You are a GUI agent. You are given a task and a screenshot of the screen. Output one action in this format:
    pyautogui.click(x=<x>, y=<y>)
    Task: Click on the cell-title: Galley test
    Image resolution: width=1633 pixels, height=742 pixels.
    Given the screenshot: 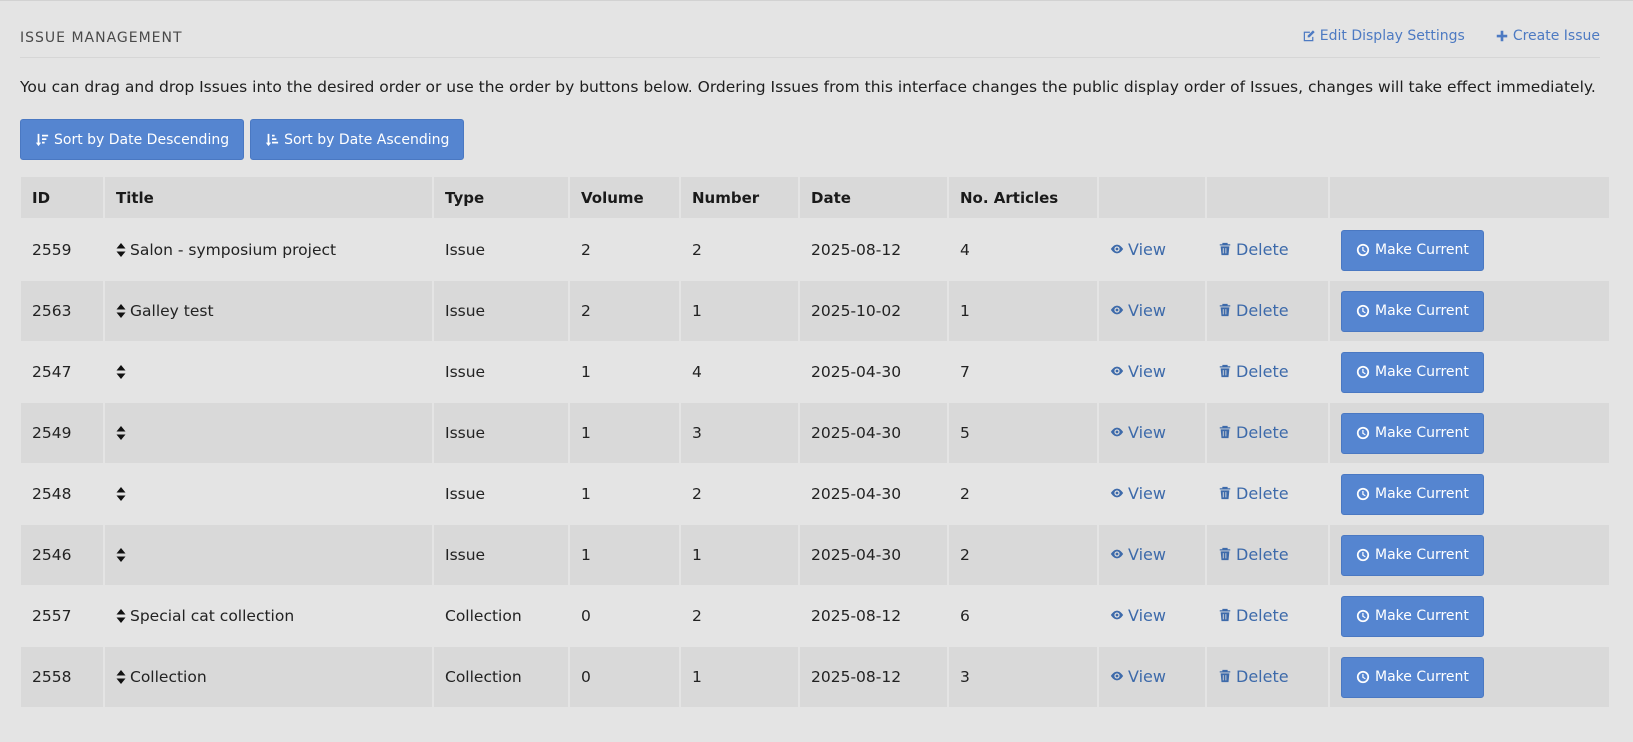 What is the action you would take?
    pyautogui.click(x=268, y=311)
    